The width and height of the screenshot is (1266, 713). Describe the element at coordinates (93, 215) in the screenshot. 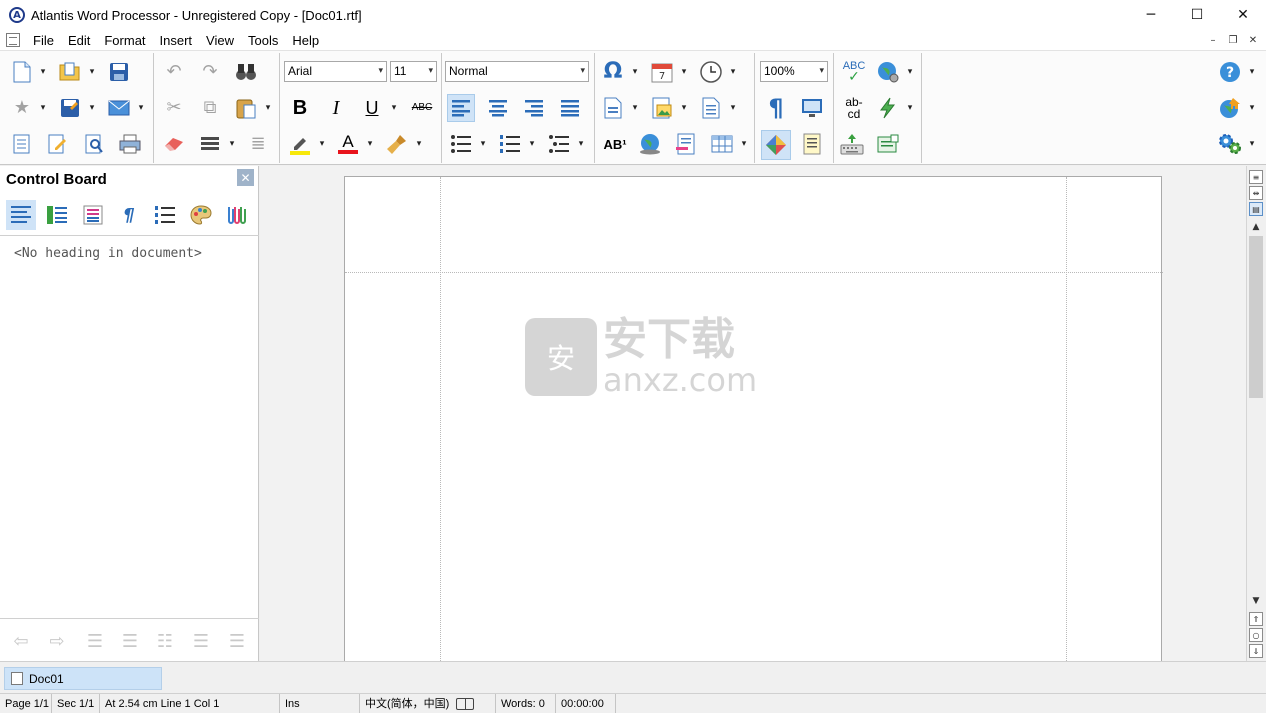

I see `pages-list-icon` at that location.